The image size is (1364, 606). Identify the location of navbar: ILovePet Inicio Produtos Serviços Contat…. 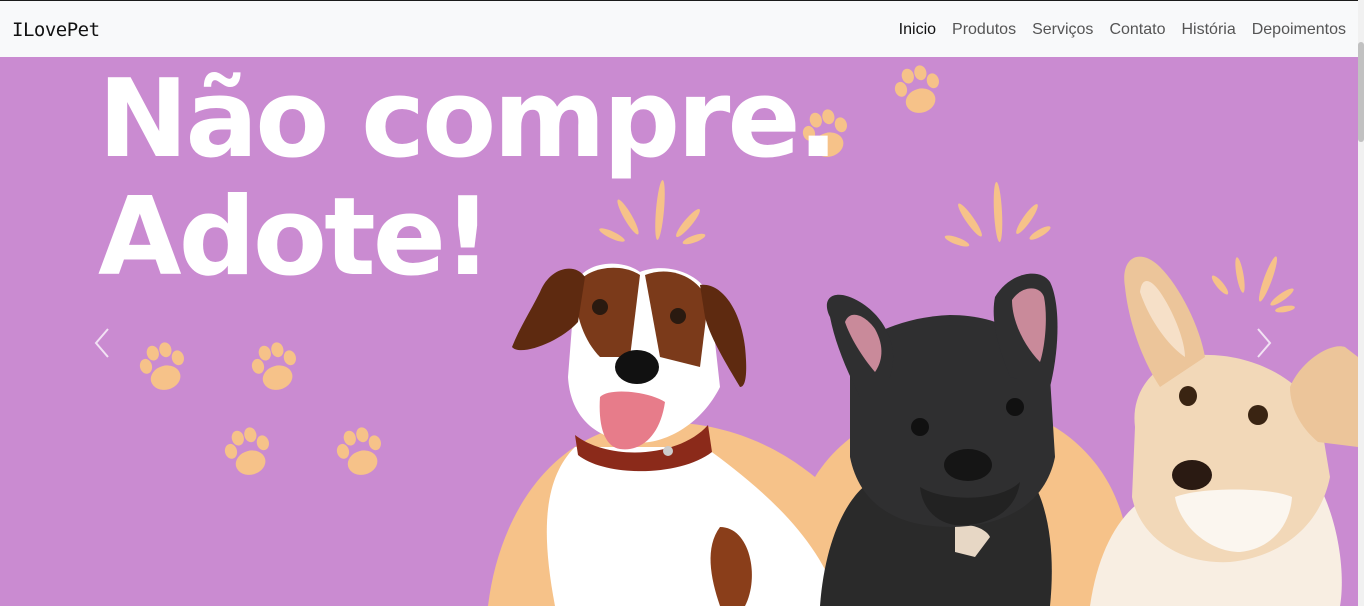
(682, 29).